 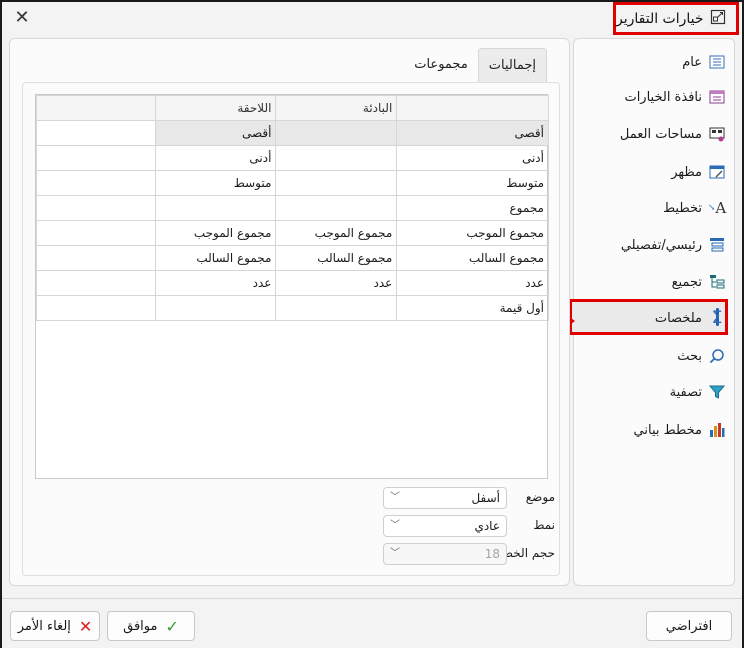 I want to click on sidebar-item-label: بحث, so click(x=689, y=356).